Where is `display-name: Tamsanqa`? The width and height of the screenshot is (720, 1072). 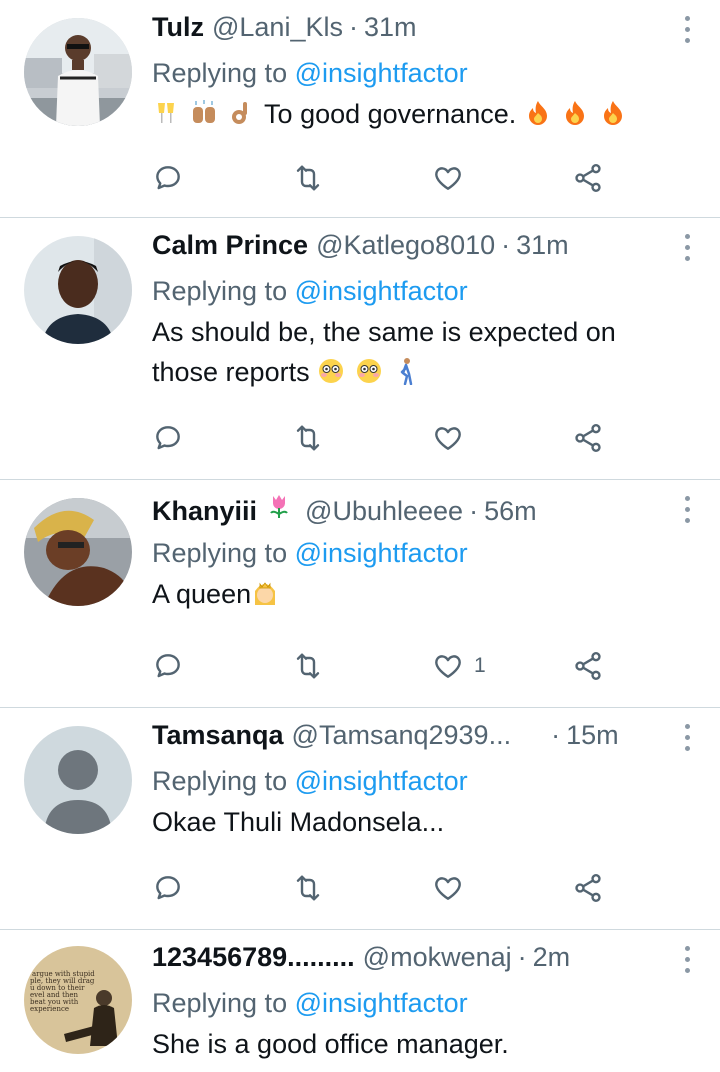 display-name: Tamsanqa is located at coordinates (218, 735).